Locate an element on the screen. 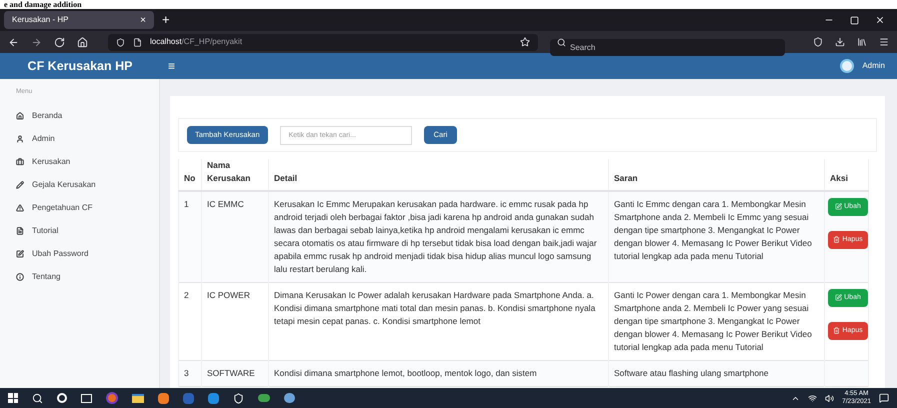  table-cell: SOFTWARE is located at coordinates (231, 373).